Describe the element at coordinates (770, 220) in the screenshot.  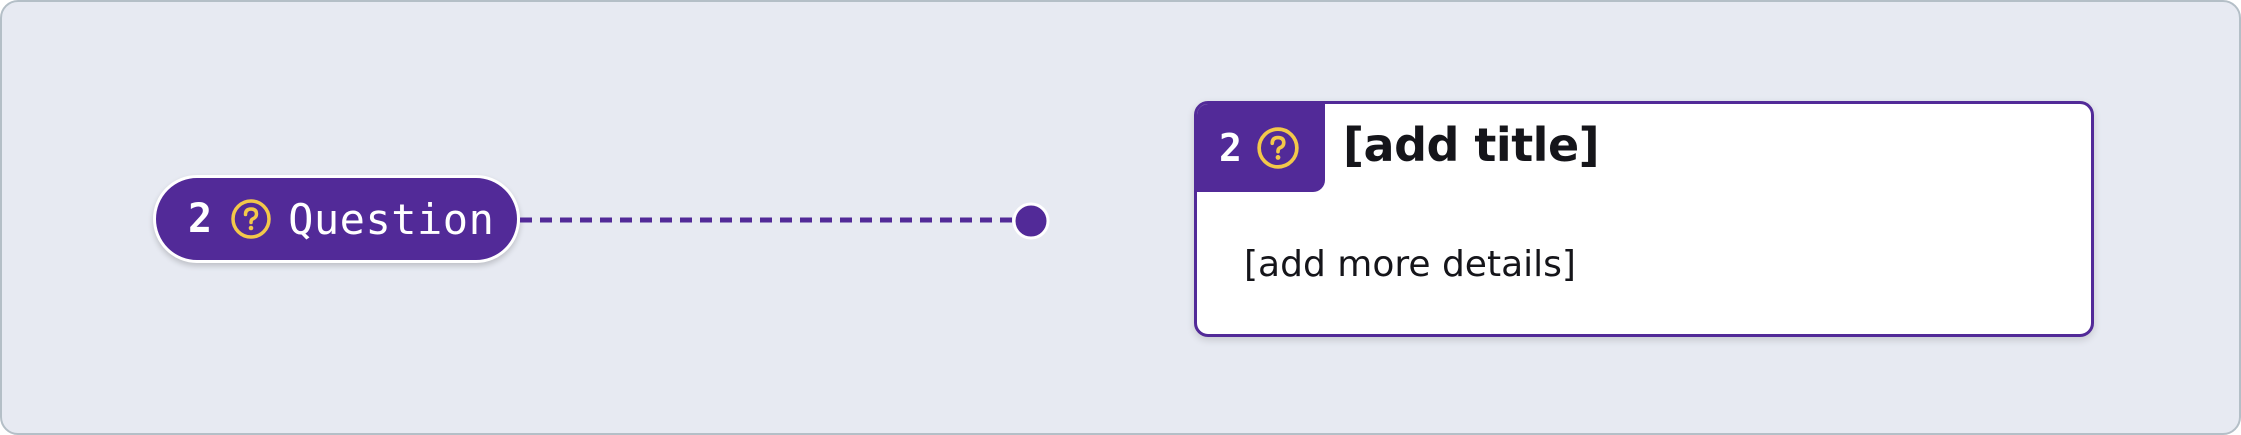
I see `dashed-connector` at that location.